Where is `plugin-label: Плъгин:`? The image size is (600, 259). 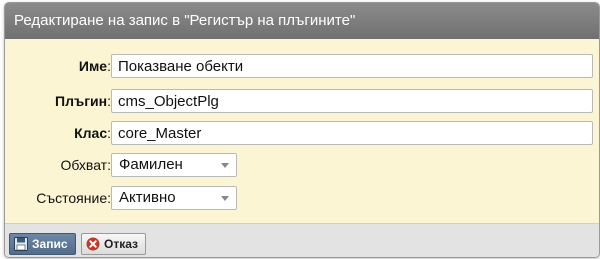 plugin-label: Плъгин: is located at coordinates (83, 101).